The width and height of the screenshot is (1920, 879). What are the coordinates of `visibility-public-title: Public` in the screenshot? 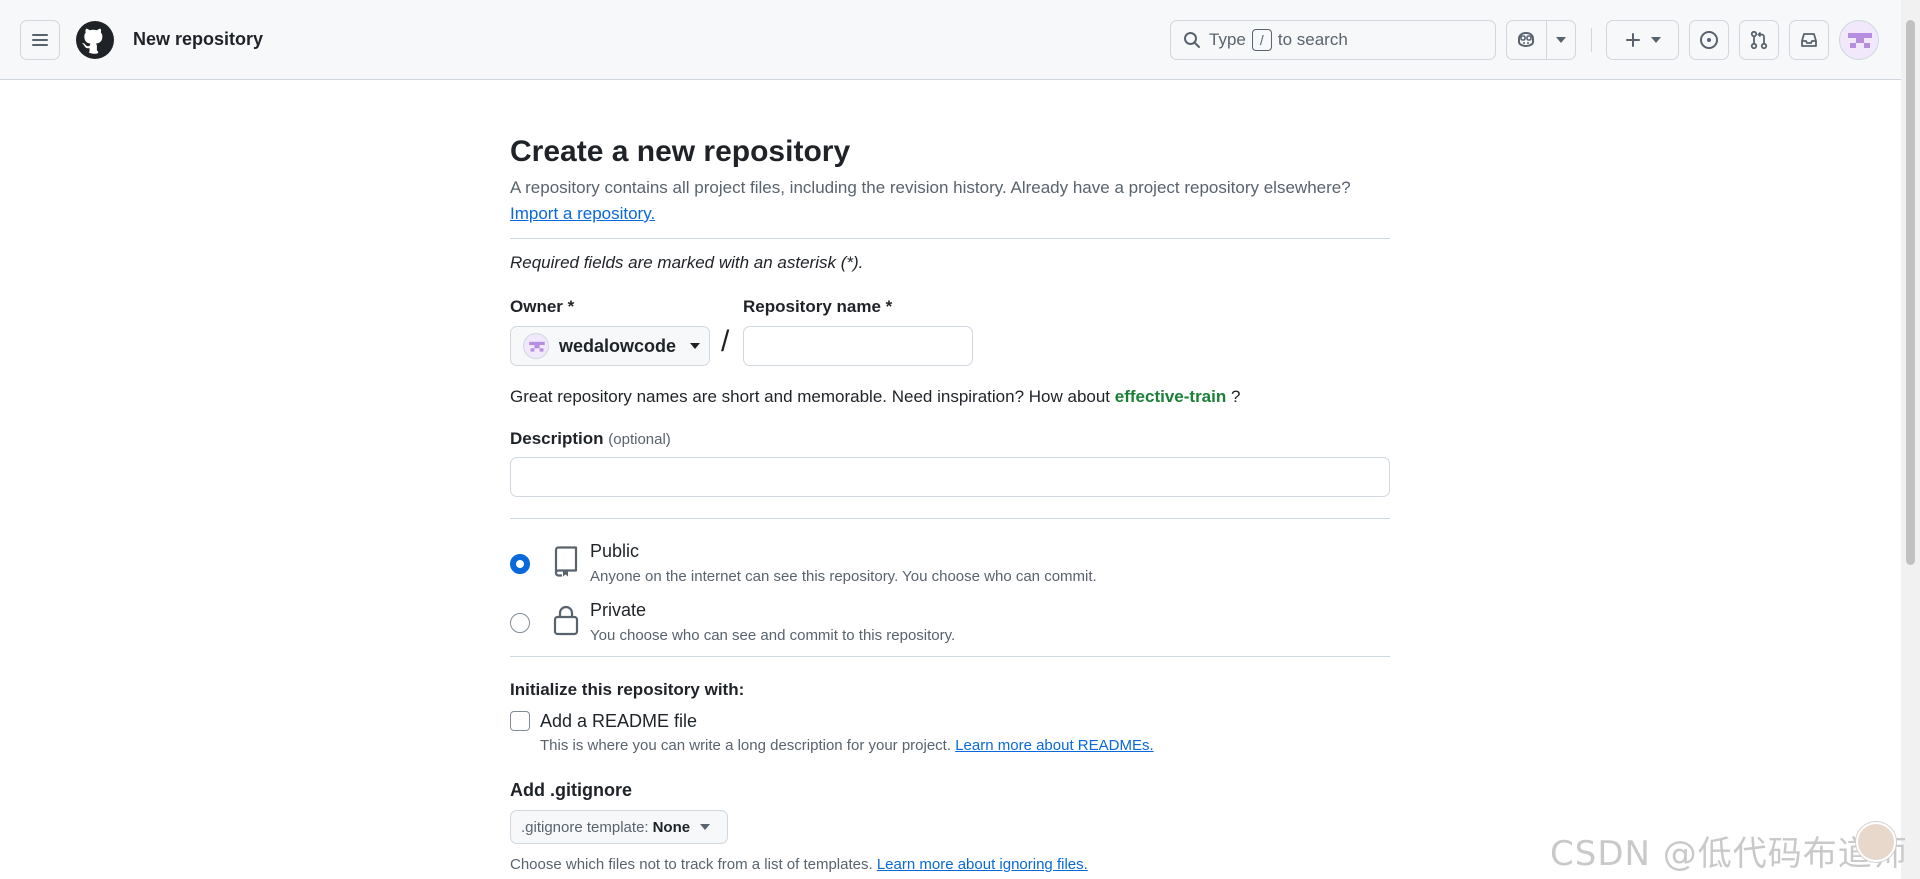 It's located at (614, 551).